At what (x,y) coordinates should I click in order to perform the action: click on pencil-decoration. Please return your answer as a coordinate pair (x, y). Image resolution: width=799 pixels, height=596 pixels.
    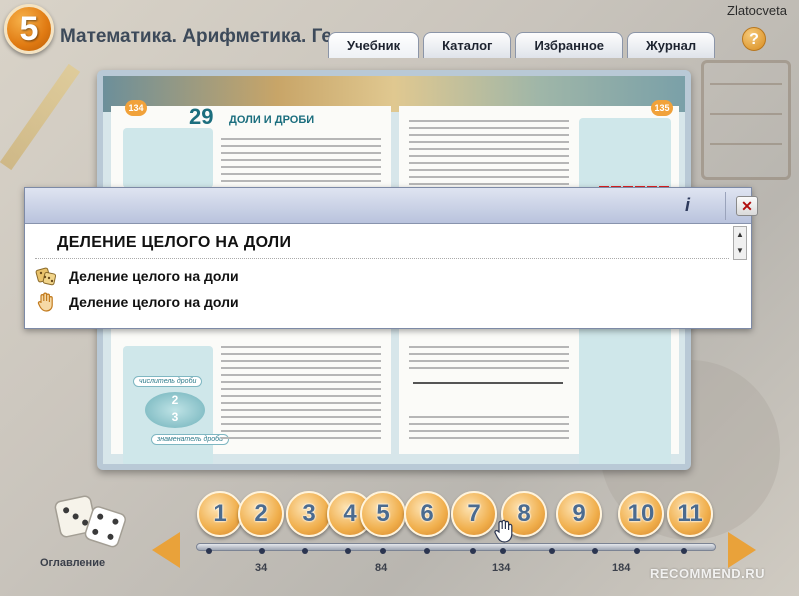
    Looking at the image, I should click on (40, 117).